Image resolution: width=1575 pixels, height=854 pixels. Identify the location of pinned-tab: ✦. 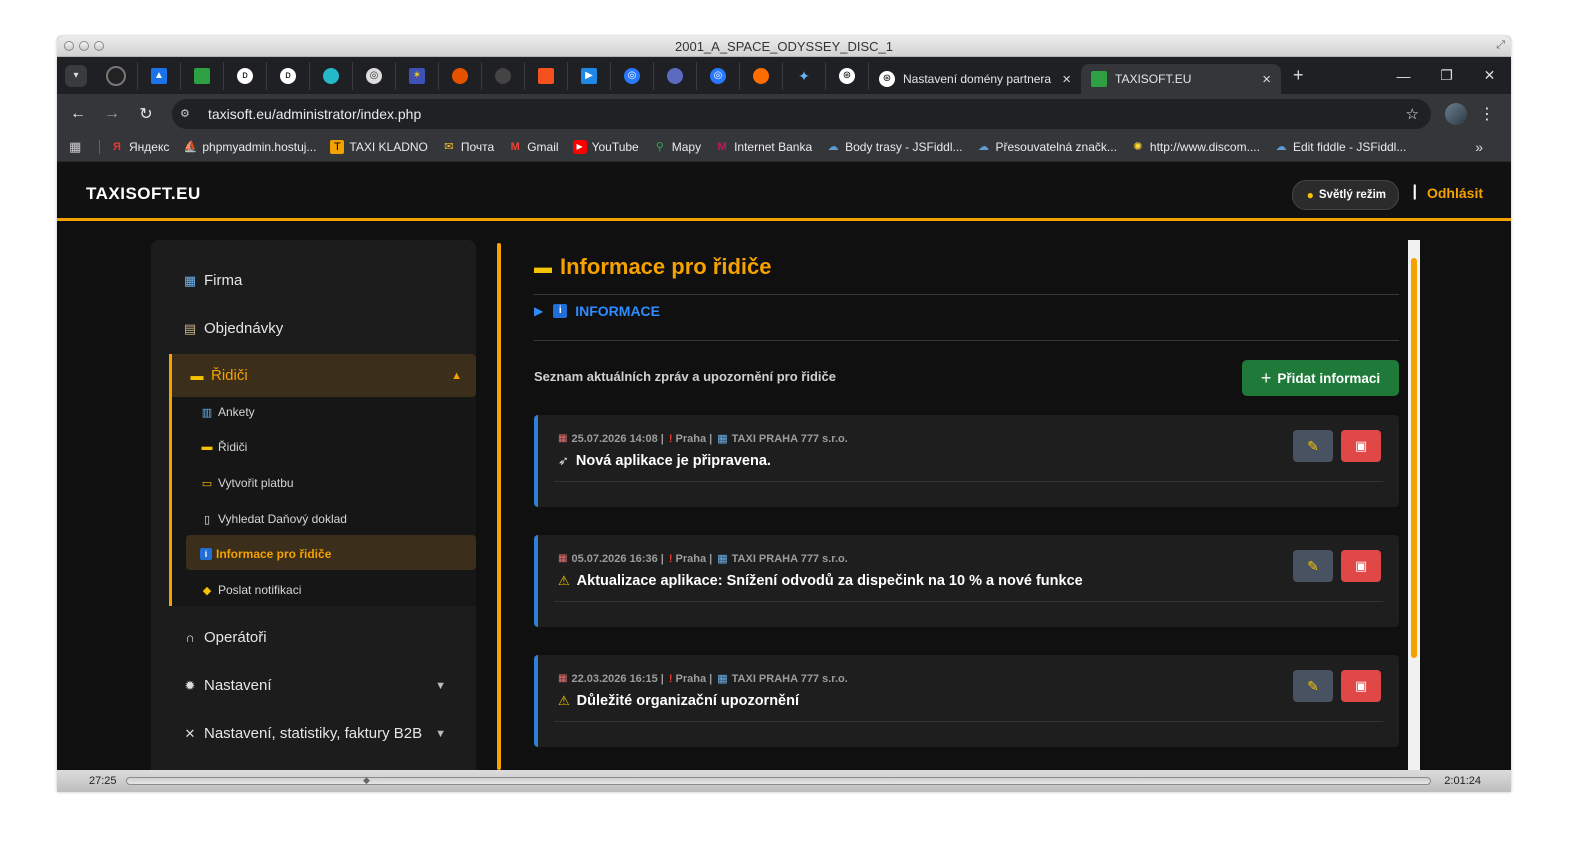
(804, 75).